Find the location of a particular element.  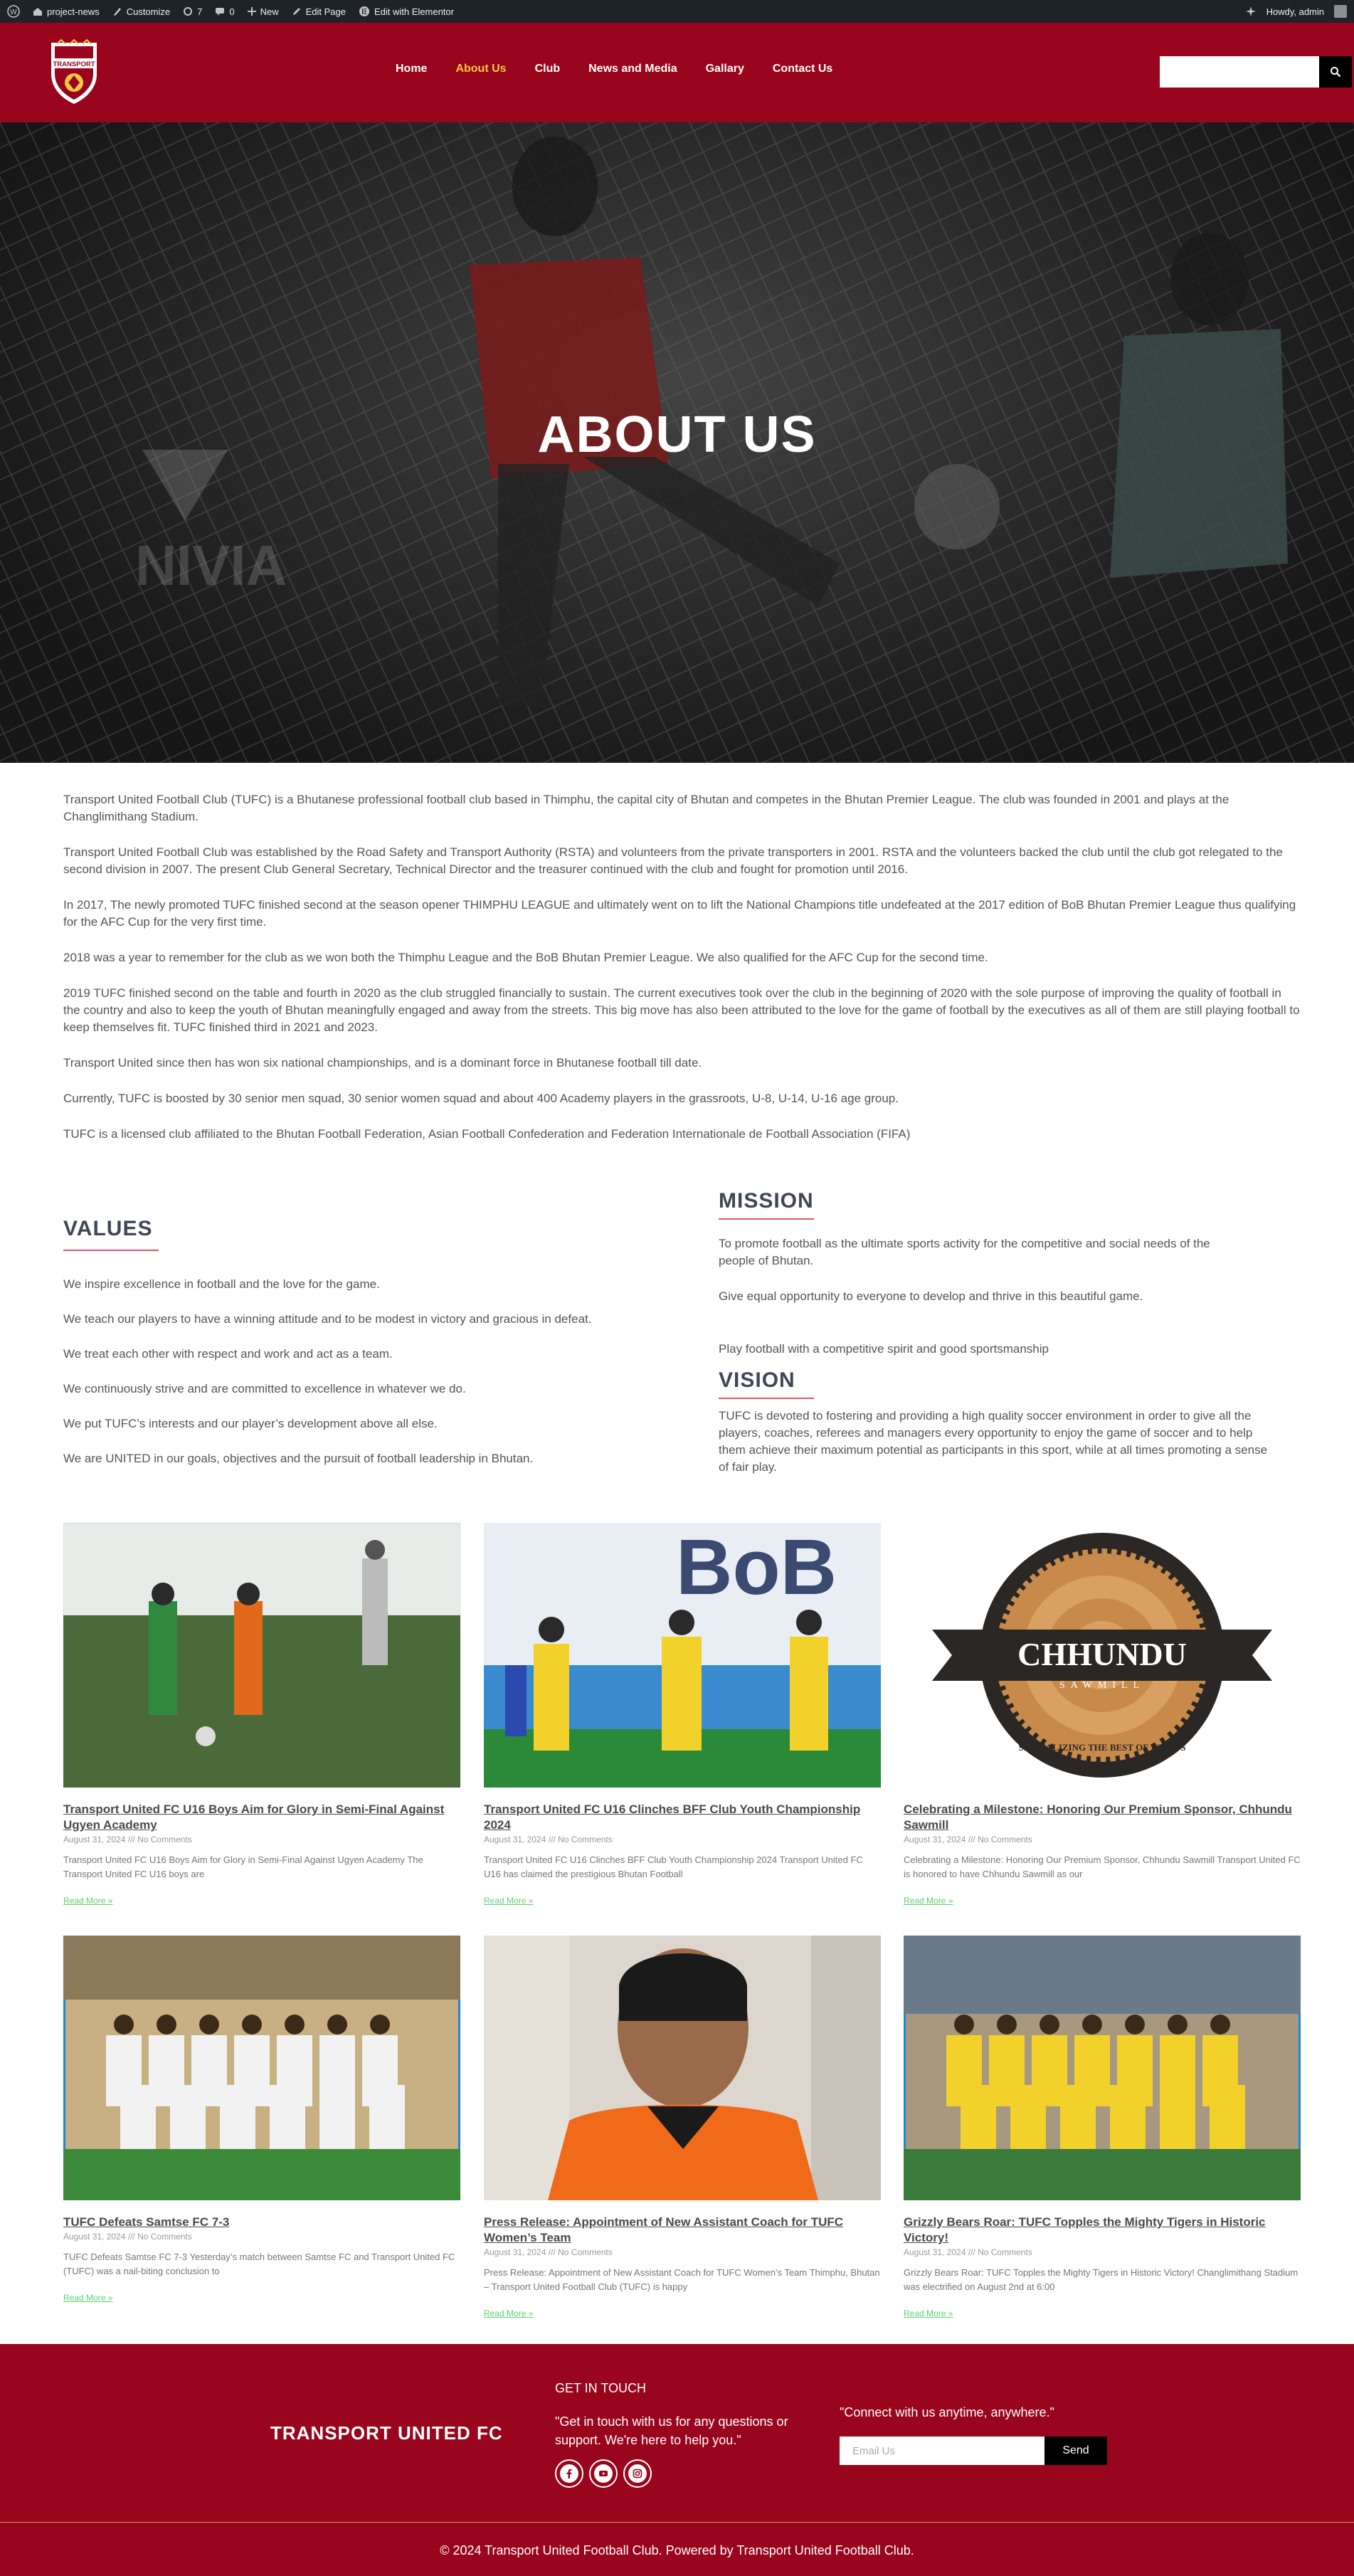

search-button is located at coordinates (1336, 72).